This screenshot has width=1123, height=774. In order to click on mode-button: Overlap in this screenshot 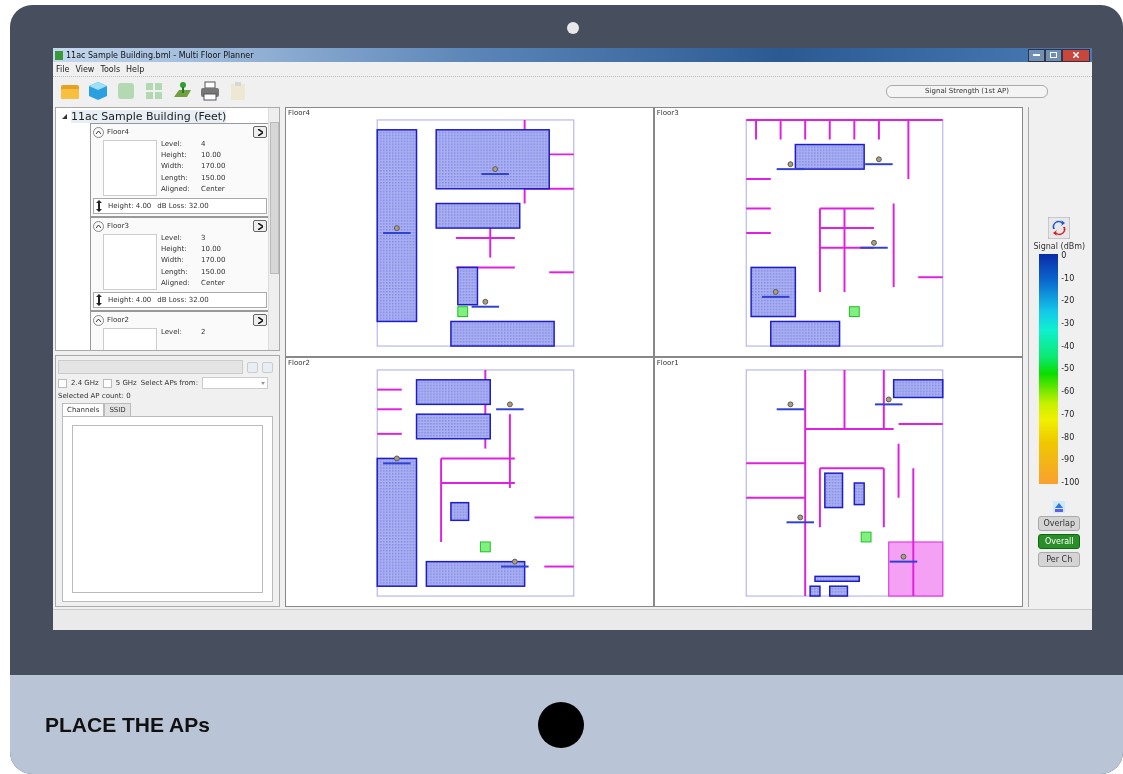, I will do `click(1059, 523)`.